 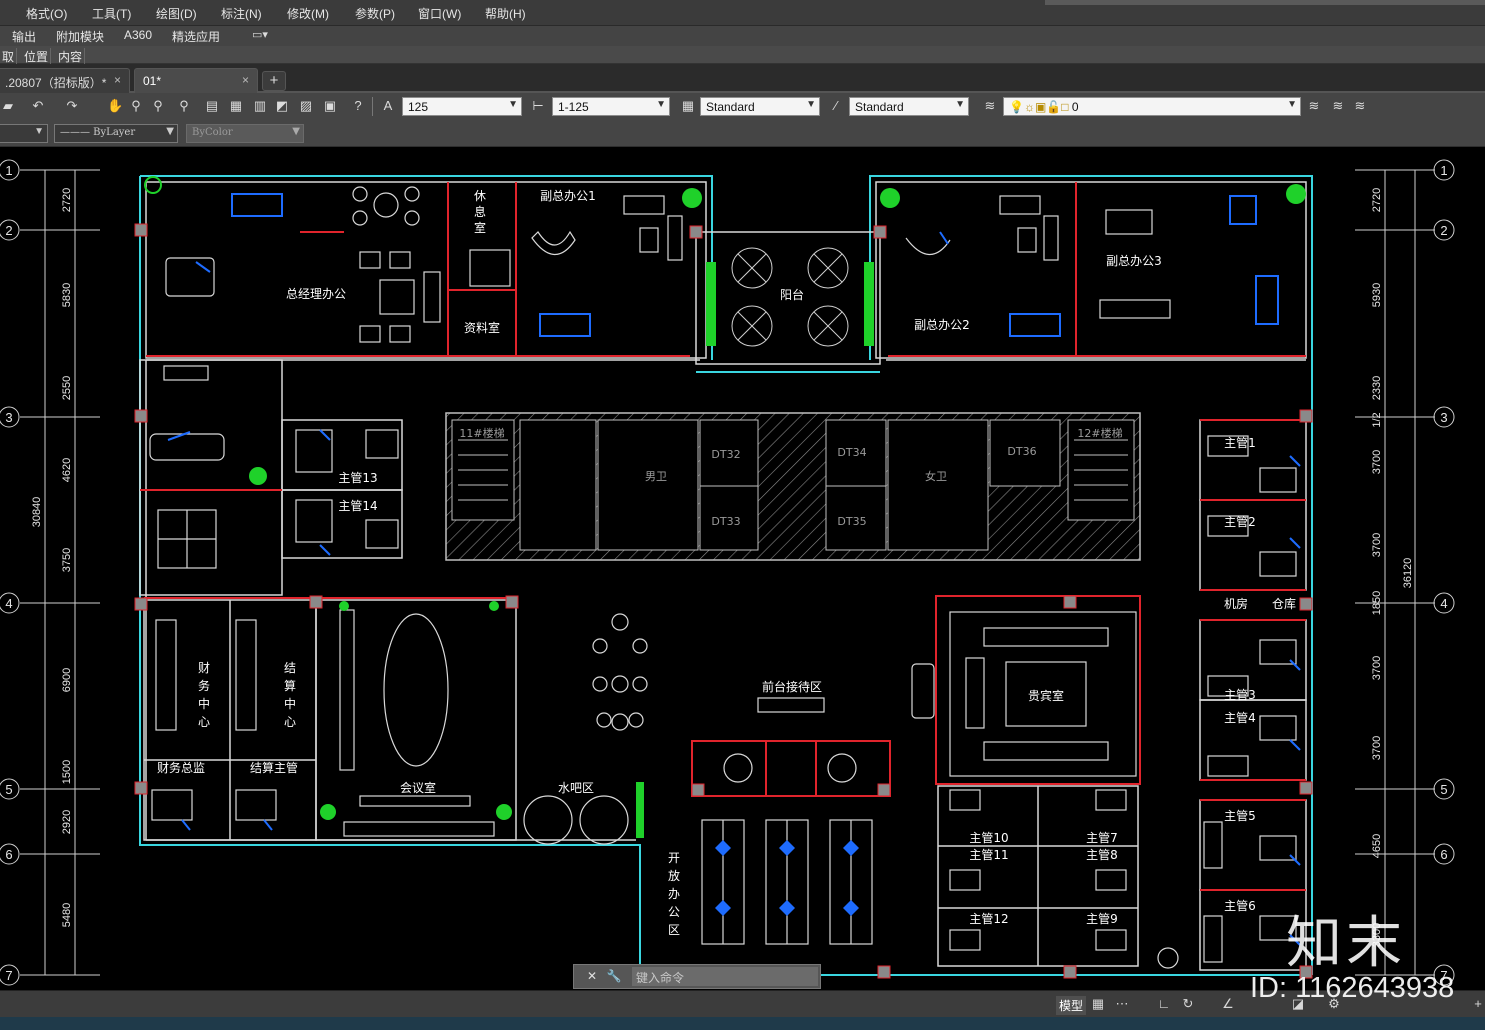 I want to click on room-label-archive: 资料室, so click(x=482, y=327).